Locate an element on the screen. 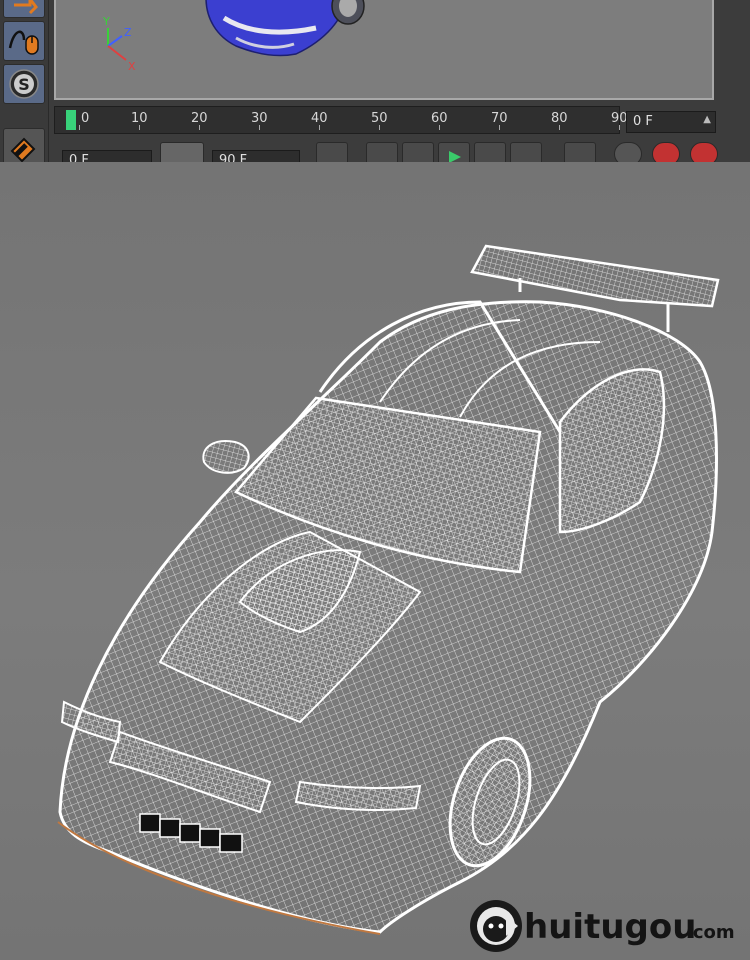  axis-label-z: Z is located at coordinates (128, 32).